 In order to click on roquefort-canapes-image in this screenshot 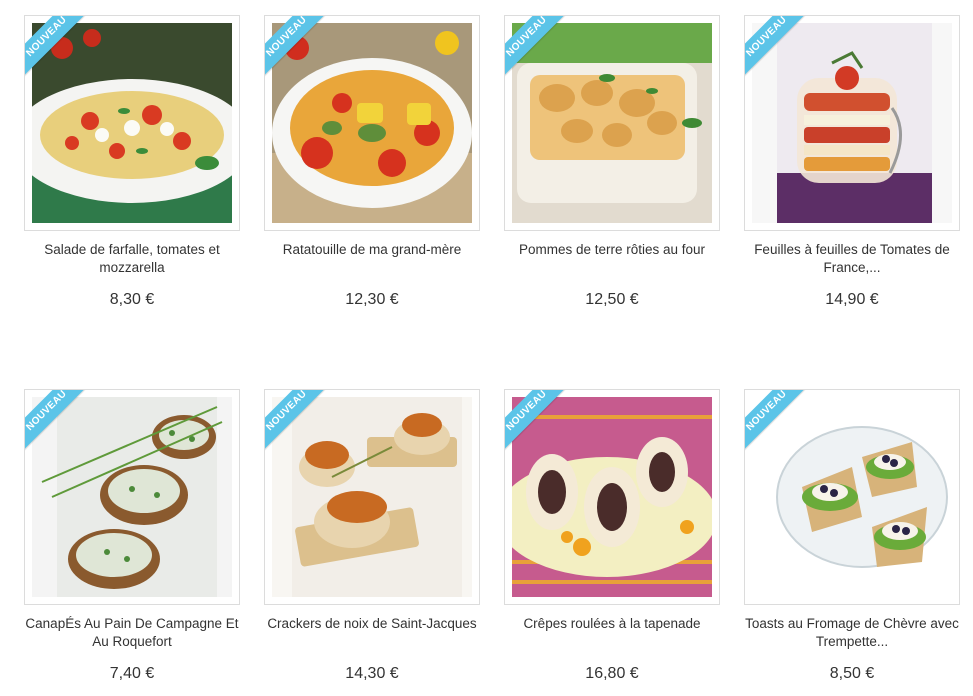, I will do `click(132, 497)`.